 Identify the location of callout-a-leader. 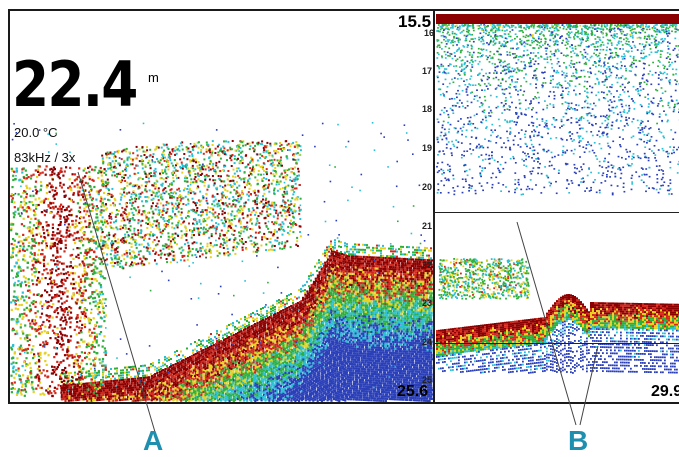
(116, 302).